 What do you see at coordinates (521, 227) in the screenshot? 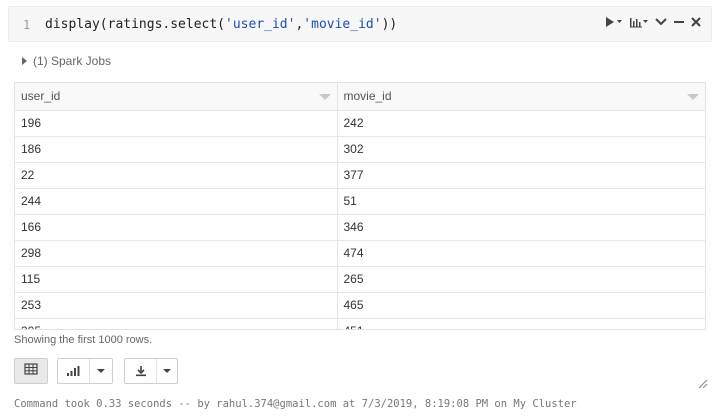
I see `cell-movie-id: 346` at bounding box center [521, 227].